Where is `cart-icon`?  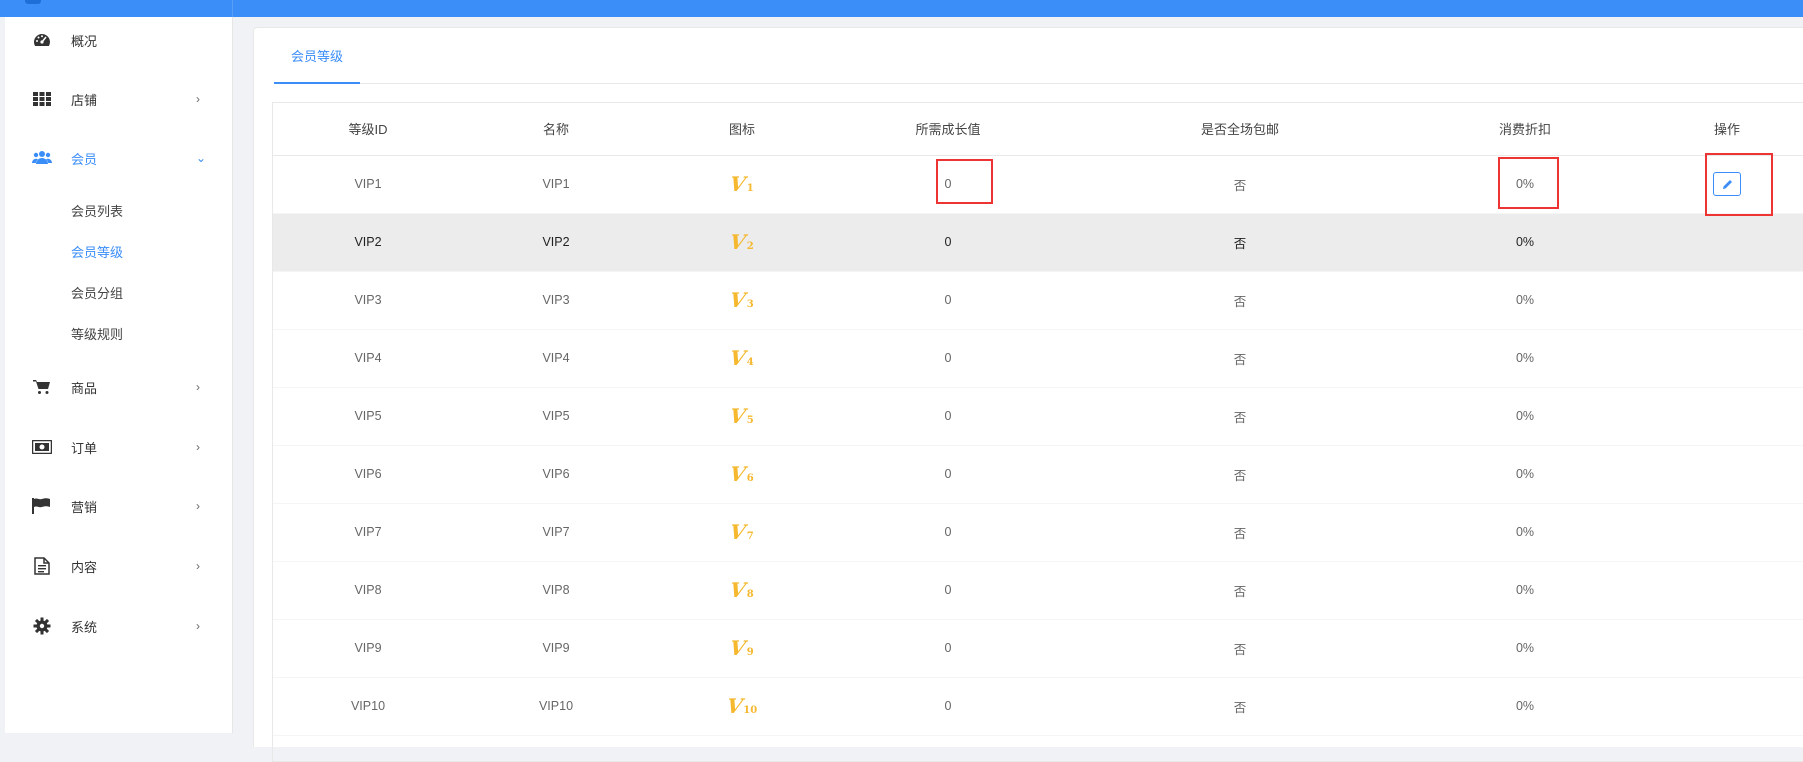
cart-icon is located at coordinates (42, 387).